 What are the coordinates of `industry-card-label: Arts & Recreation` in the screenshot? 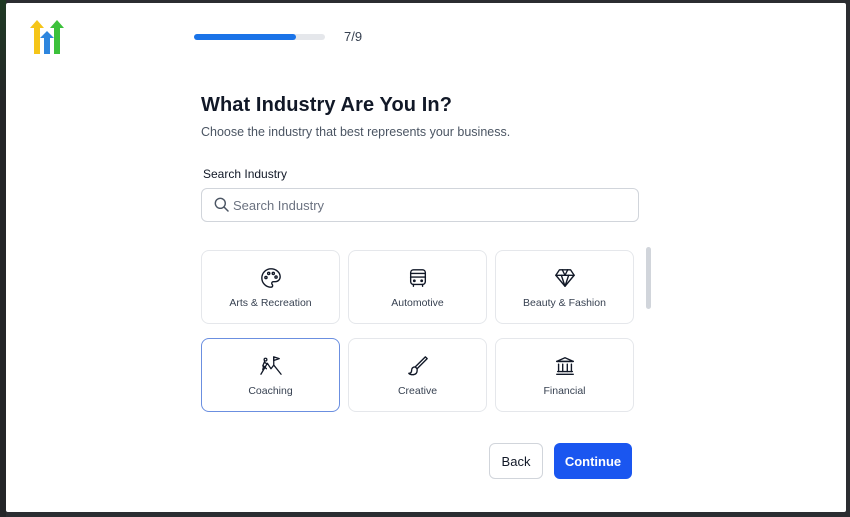 It's located at (270, 303).